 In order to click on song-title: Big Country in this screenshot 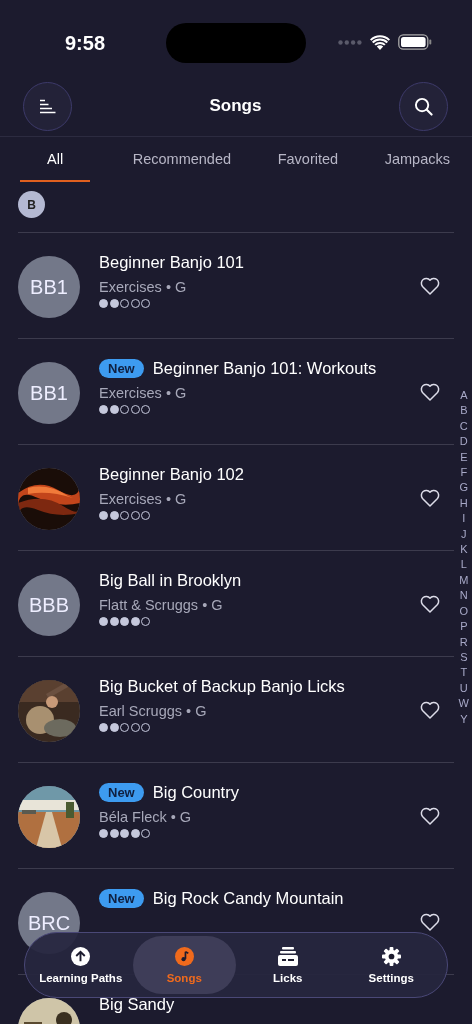, I will do `click(195, 792)`.